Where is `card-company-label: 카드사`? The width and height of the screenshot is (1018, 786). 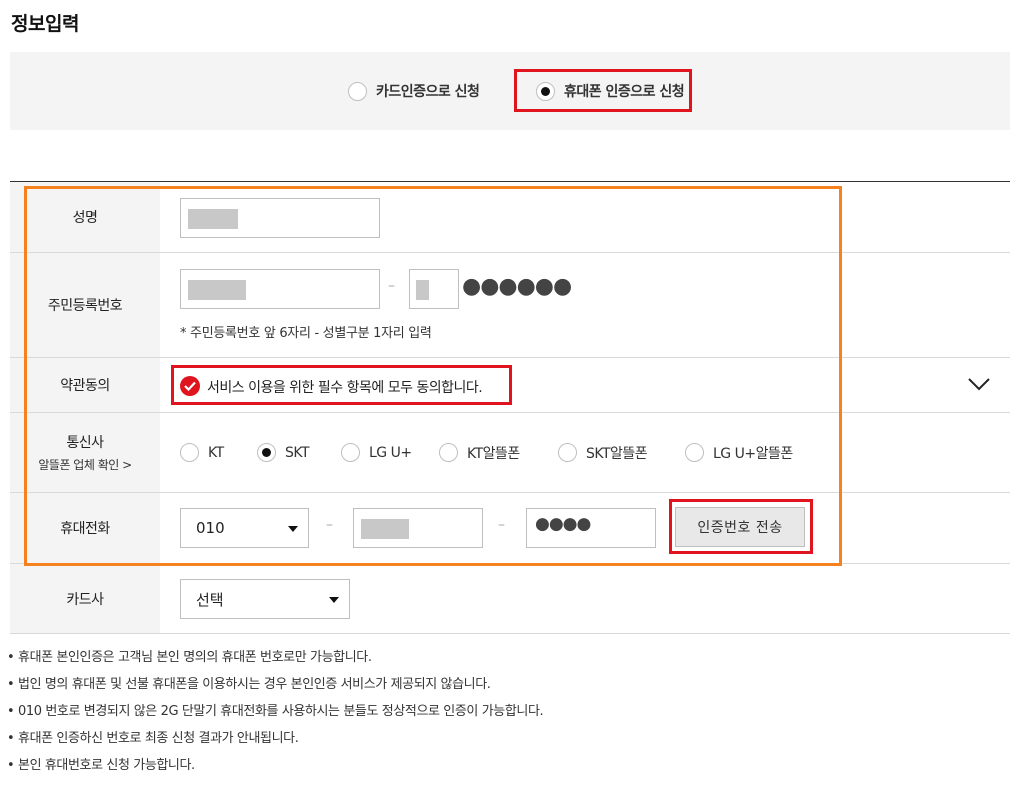 card-company-label: 카드사 is located at coordinates (85, 598).